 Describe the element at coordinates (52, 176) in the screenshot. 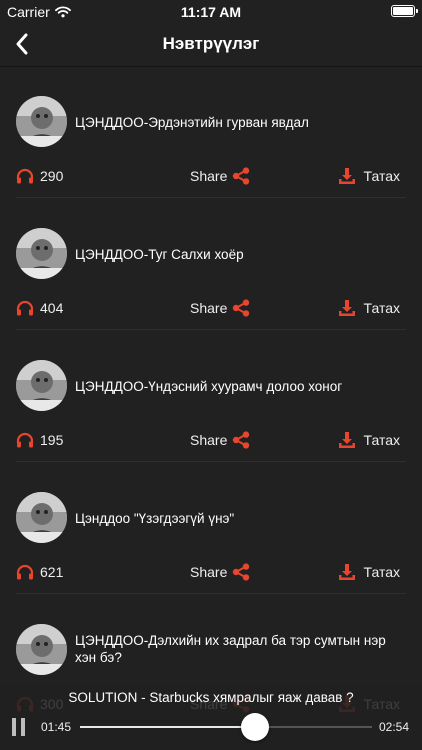

I see `play-count-value: 290` at that location.